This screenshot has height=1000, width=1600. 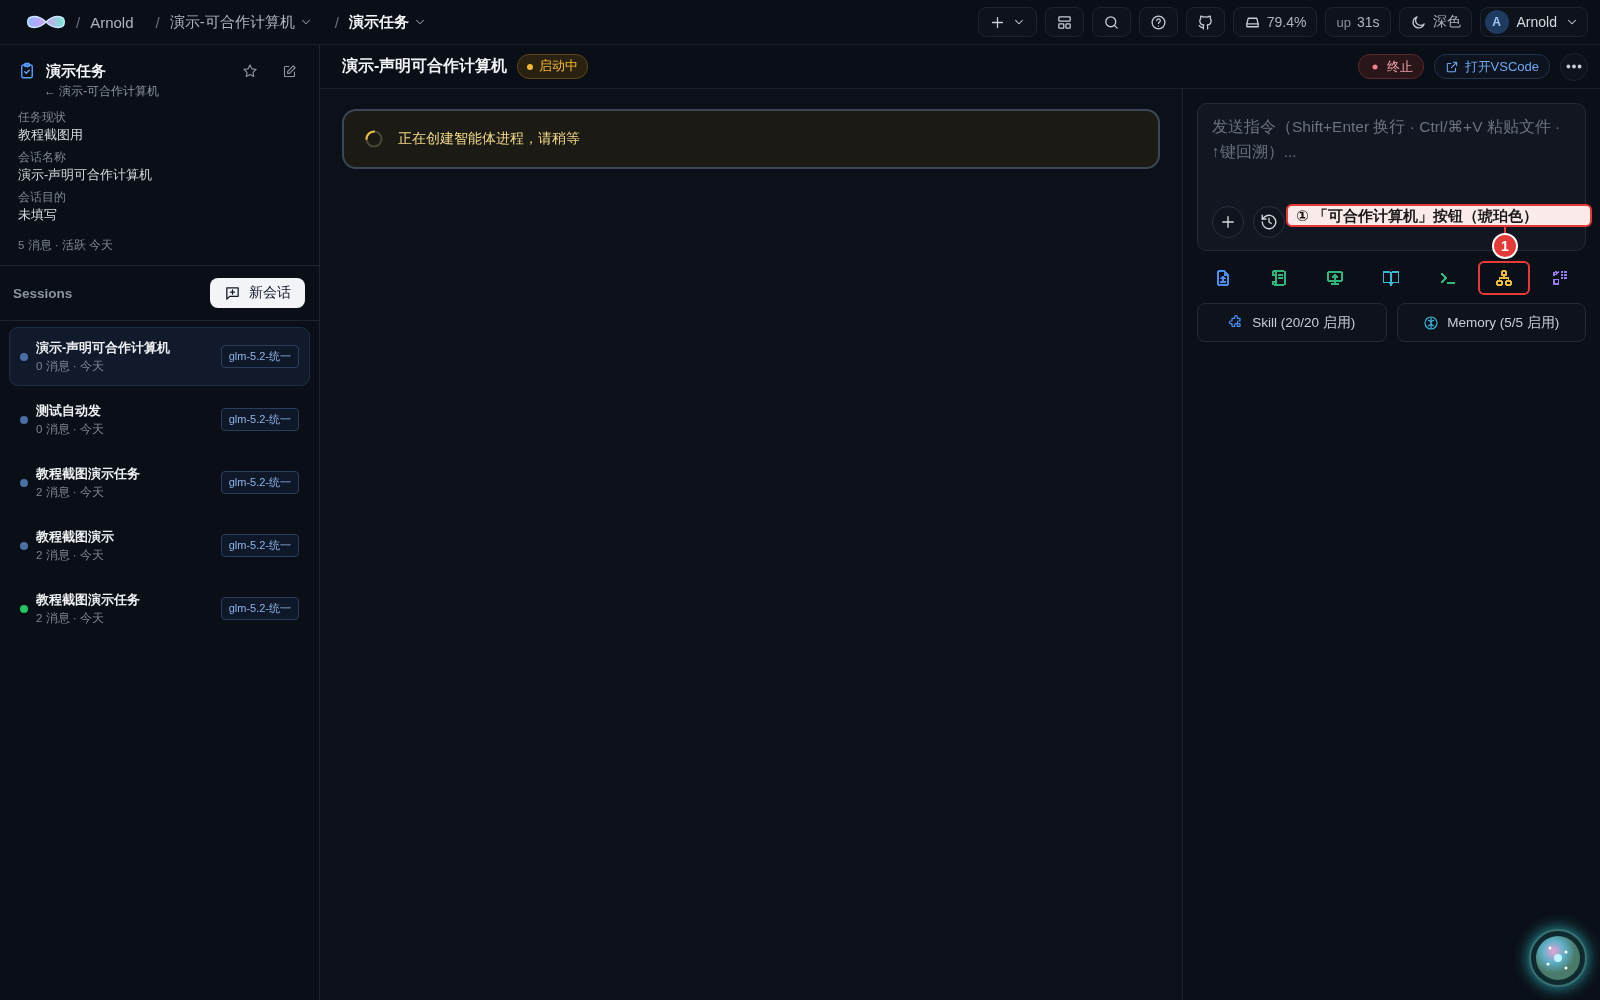 I want to click on field-value: 演示-声明可合作计算机, so click(x=86, y=175).